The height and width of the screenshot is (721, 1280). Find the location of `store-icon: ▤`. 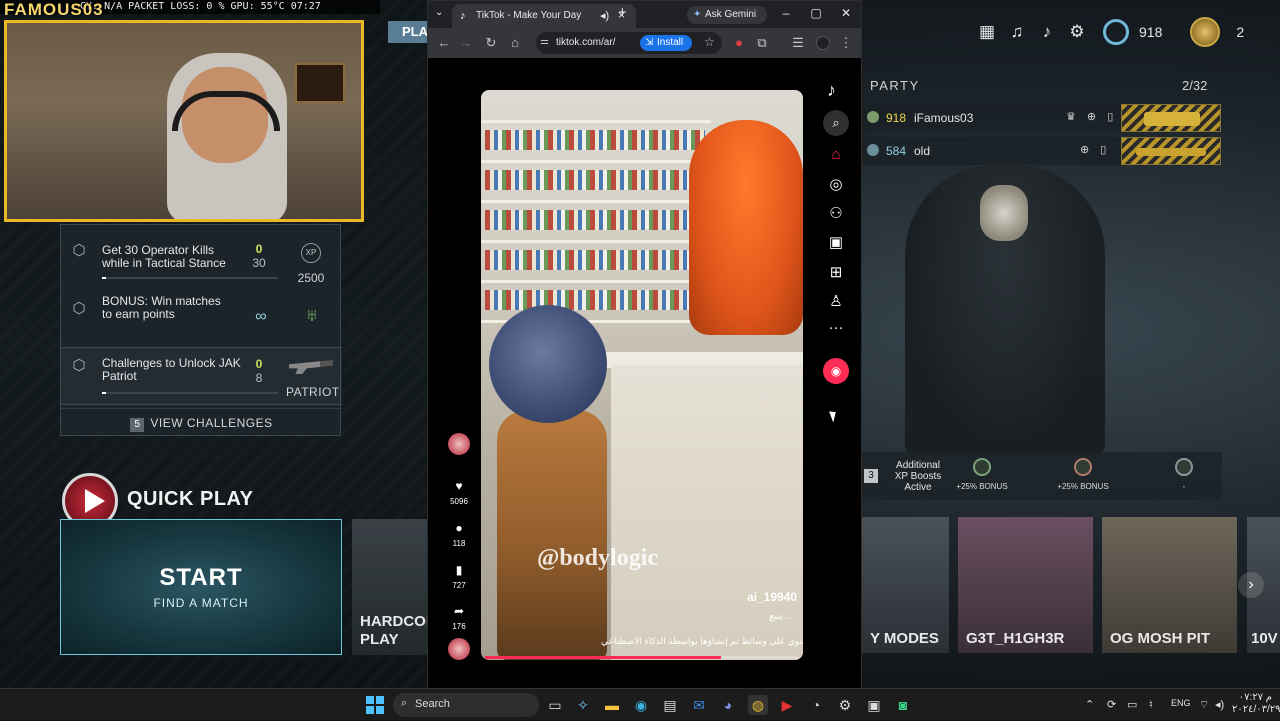

store-icon: ▤ is located at coordinates (670, 705).